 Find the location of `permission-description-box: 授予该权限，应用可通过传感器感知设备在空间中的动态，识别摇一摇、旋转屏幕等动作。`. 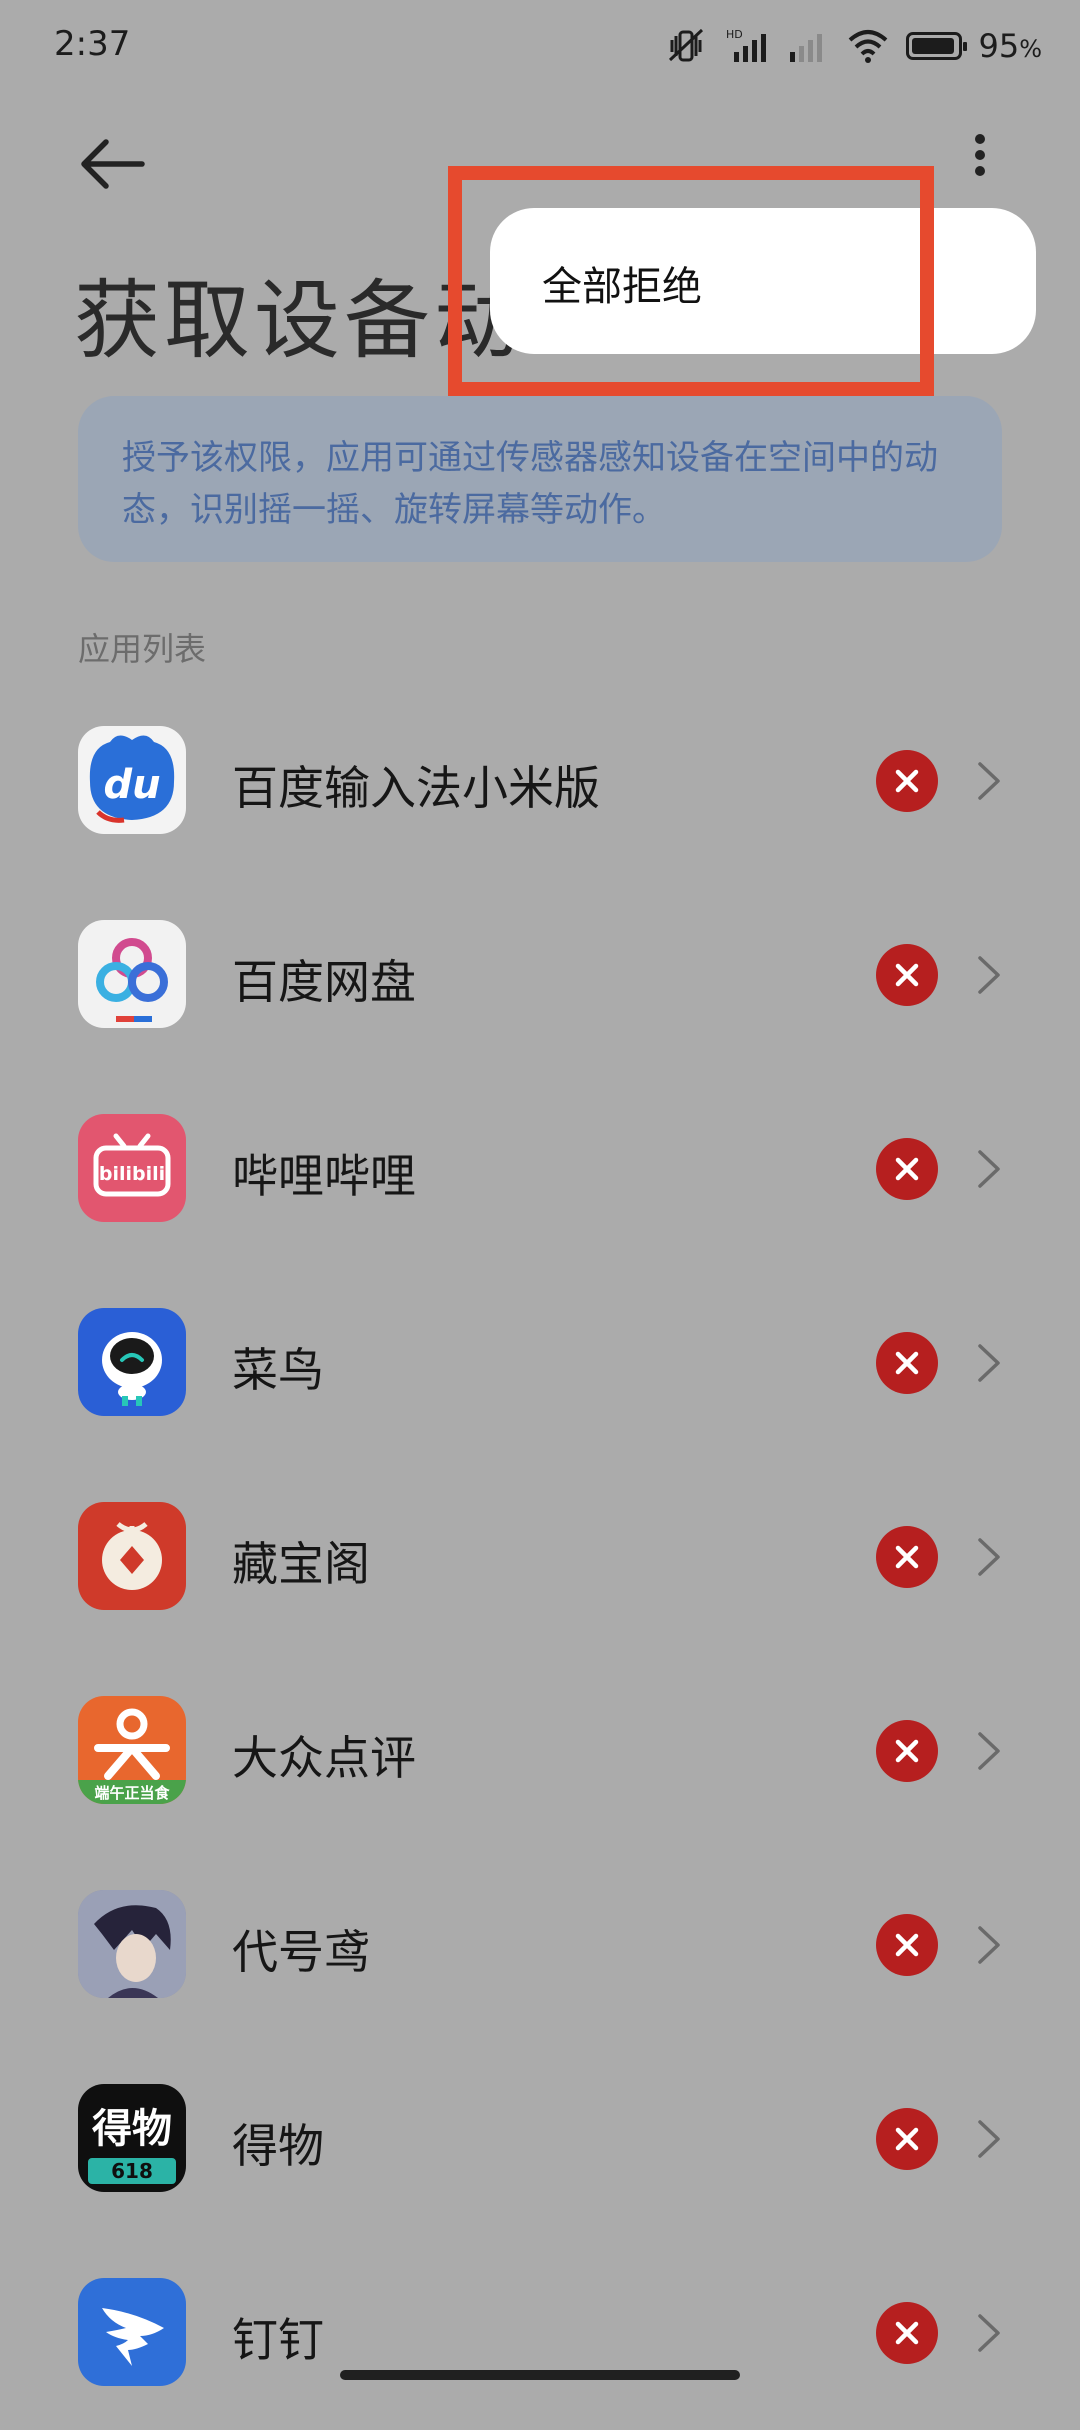

permission-description-box: 授予该权限，应用可通过传感器感知设备在空间中的动态，识别摇一摇、旋转屏幕等动作。 is located at coordinates (540, 479).